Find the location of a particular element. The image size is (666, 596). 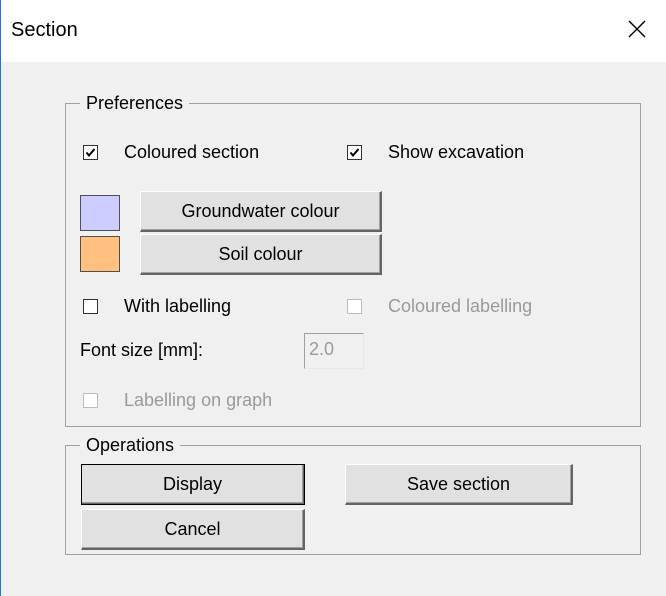

coloured-labelling-option: Coloured labelling is located at coordinates (439, 306).